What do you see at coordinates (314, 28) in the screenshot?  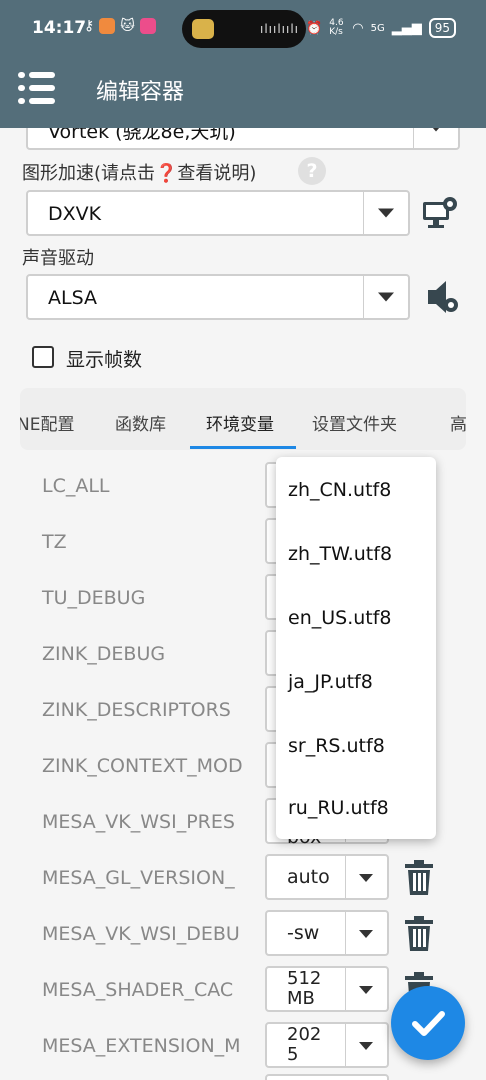 I see `alarm-icon: ⏰` at bounding box center [314, 28].